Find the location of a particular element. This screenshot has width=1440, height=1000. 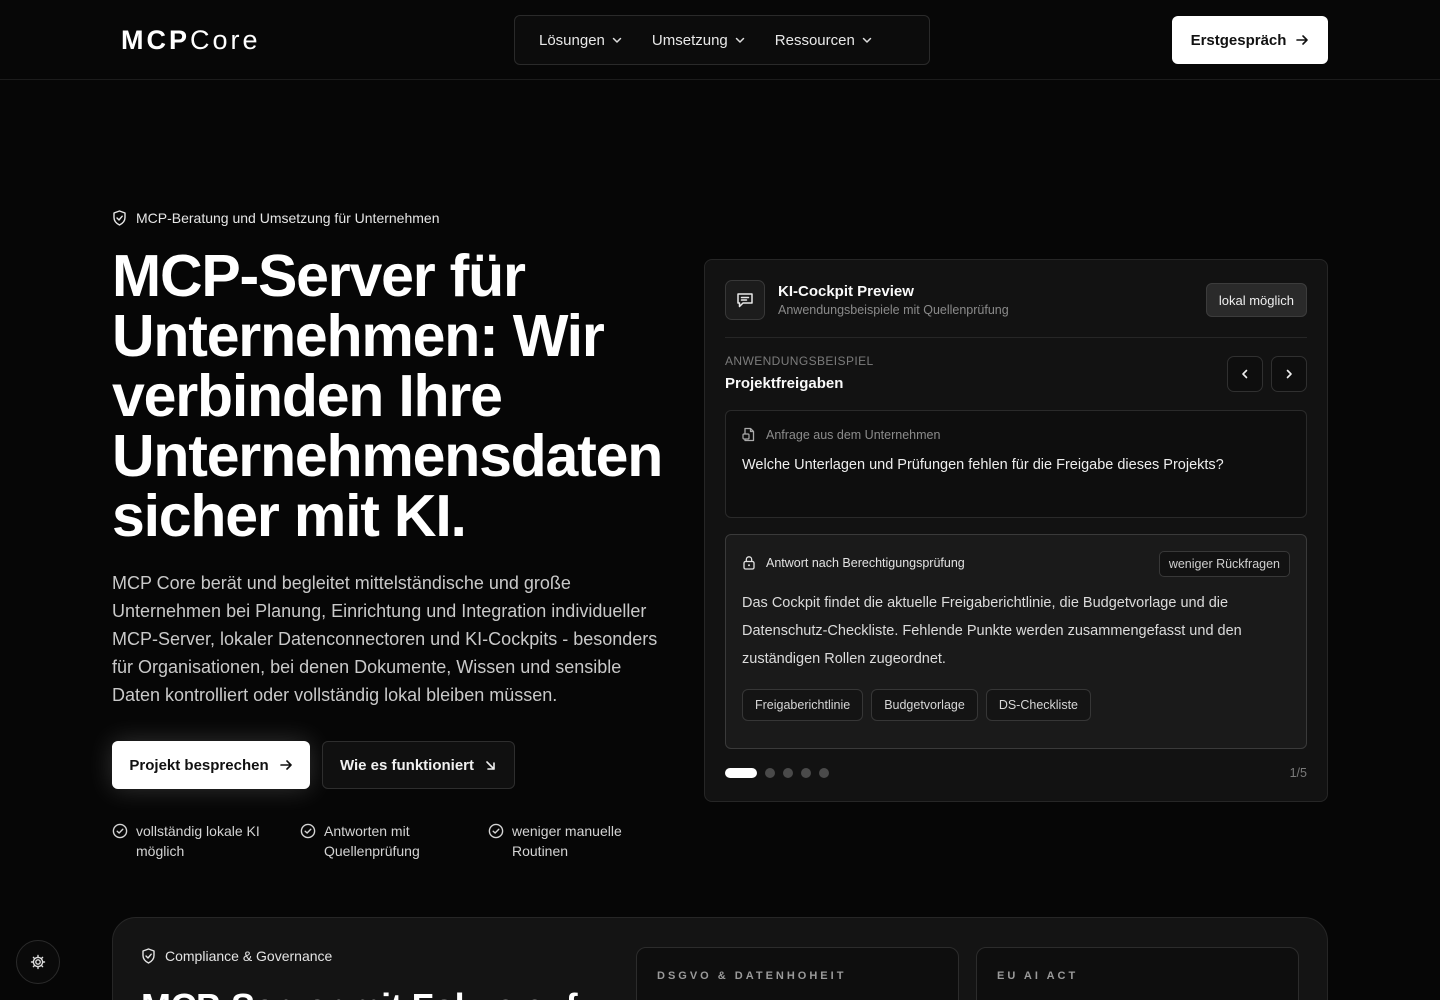

dsgvo-card: DSGVO & DATENHOHEIT is located at coordinates (797, 973).